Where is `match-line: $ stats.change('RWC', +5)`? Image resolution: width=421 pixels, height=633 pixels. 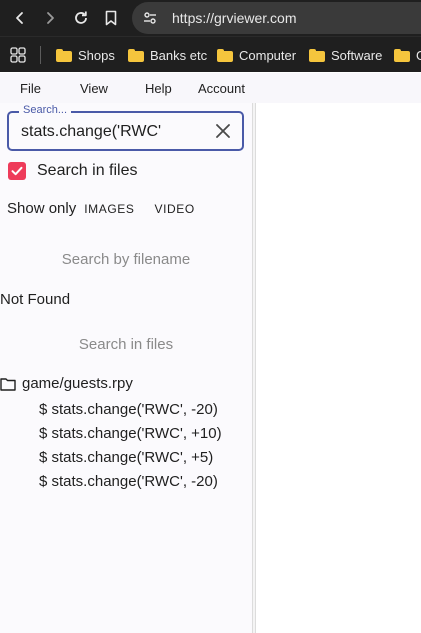 match-line: $ stats.change('RWC', +5) is located at coordinates (130, 458).